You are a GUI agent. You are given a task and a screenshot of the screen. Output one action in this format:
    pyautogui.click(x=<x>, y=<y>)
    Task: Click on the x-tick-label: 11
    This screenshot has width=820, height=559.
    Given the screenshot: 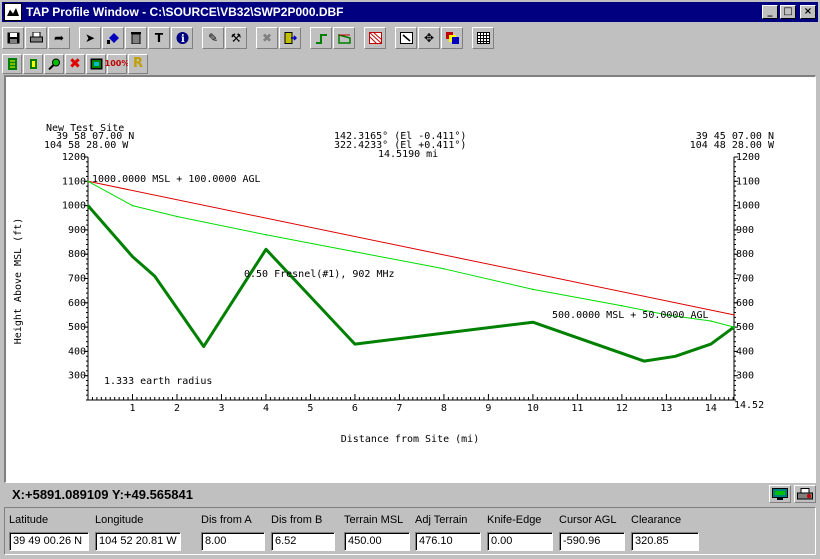 What is the action you would take?
    pyautogui.click(x=577, y=408)
    